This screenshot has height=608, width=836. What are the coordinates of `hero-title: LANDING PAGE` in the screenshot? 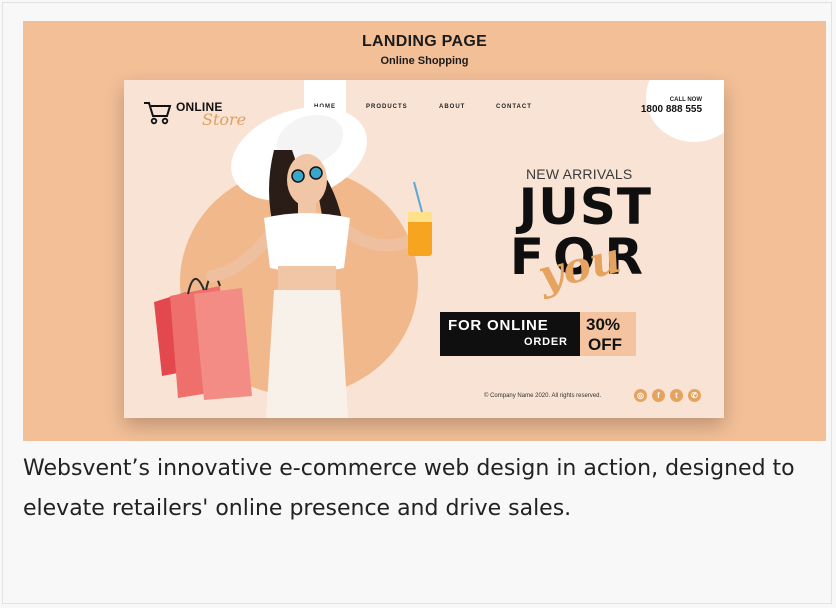 It's located at (424, 41).